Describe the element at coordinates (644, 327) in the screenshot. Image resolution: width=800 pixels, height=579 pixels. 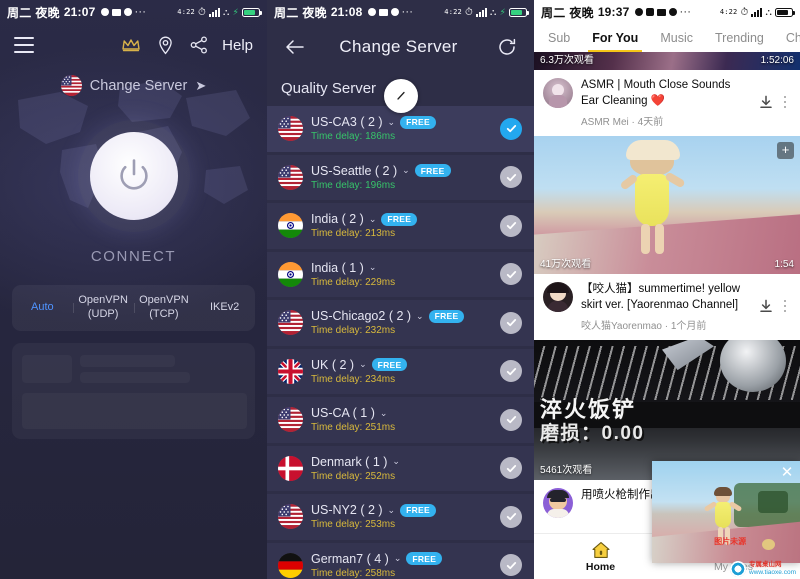
I see `video-subtitle: 咬人猫Yaorenmao · 1个月前` at that location.